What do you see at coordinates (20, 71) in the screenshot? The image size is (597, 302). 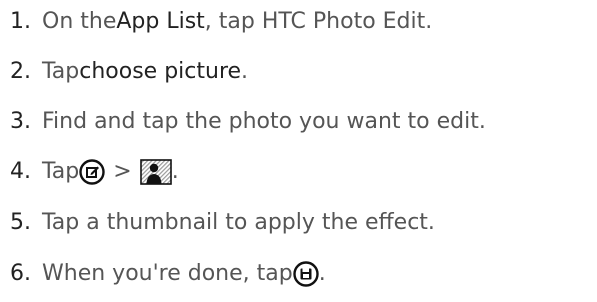 I see `step-number: 2.` at bounding box center [20, 71].